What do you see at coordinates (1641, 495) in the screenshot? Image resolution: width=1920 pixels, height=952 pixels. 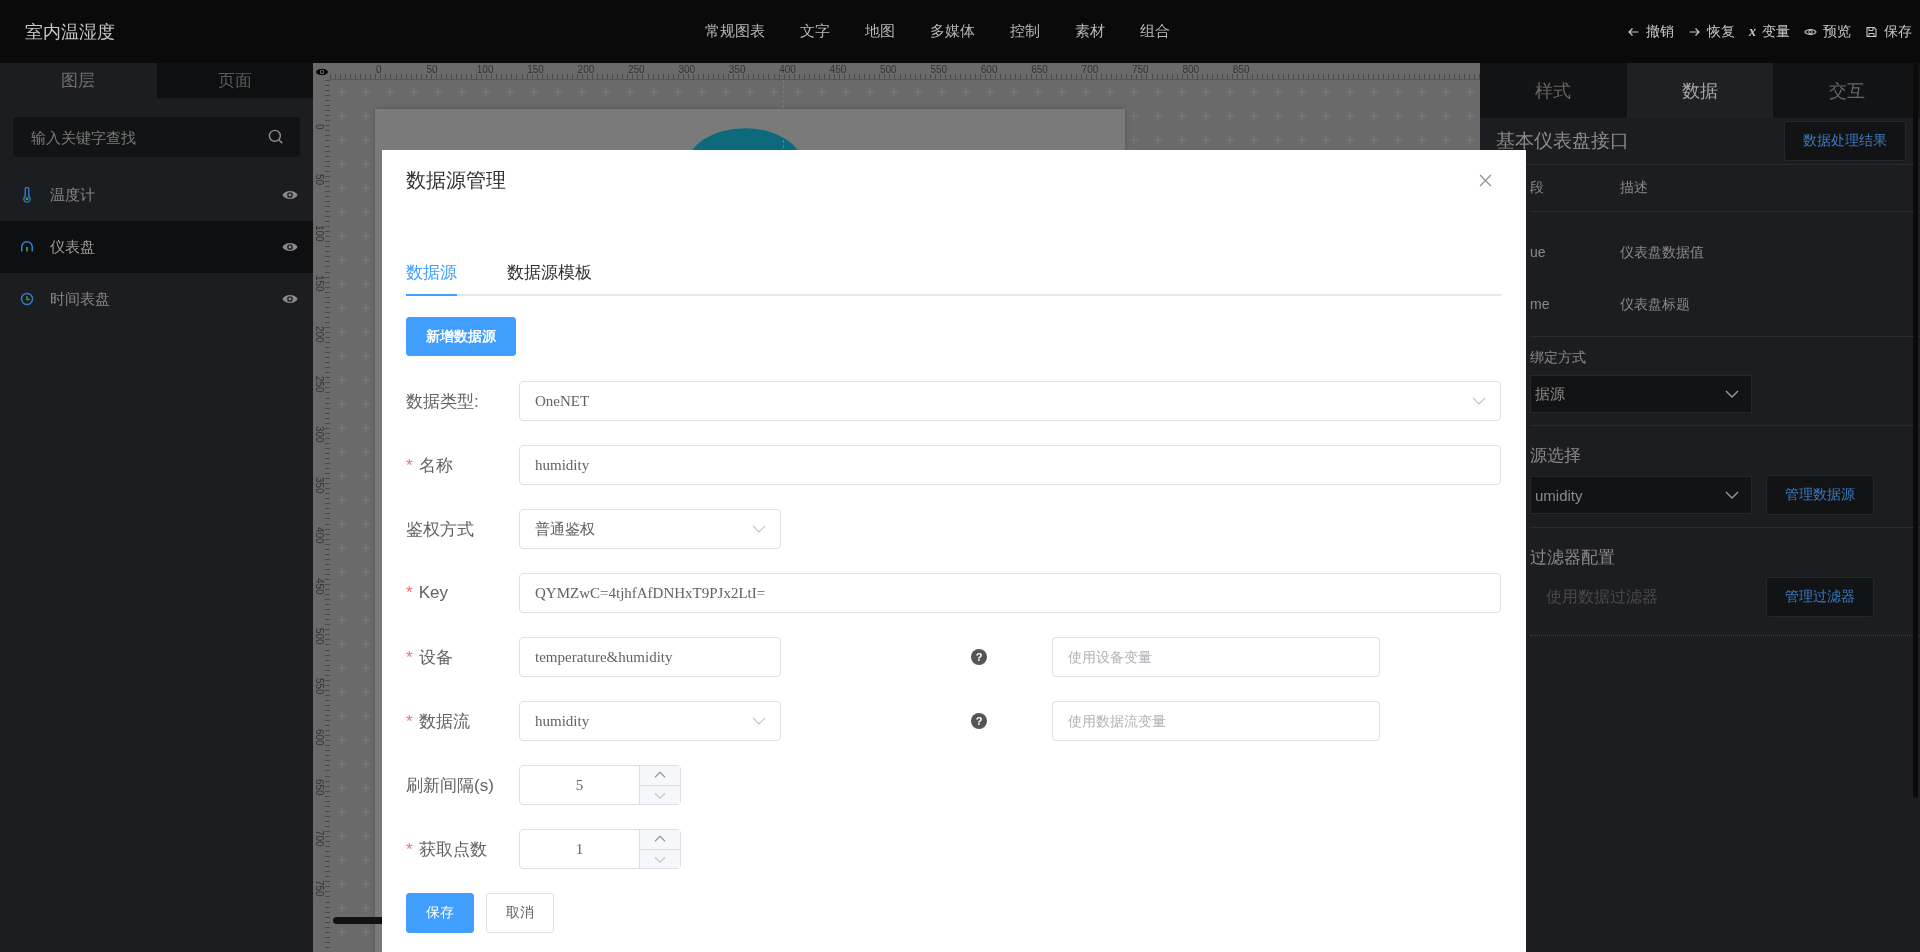 I see `source-select: umidity` at bounding box center [1641, 495].